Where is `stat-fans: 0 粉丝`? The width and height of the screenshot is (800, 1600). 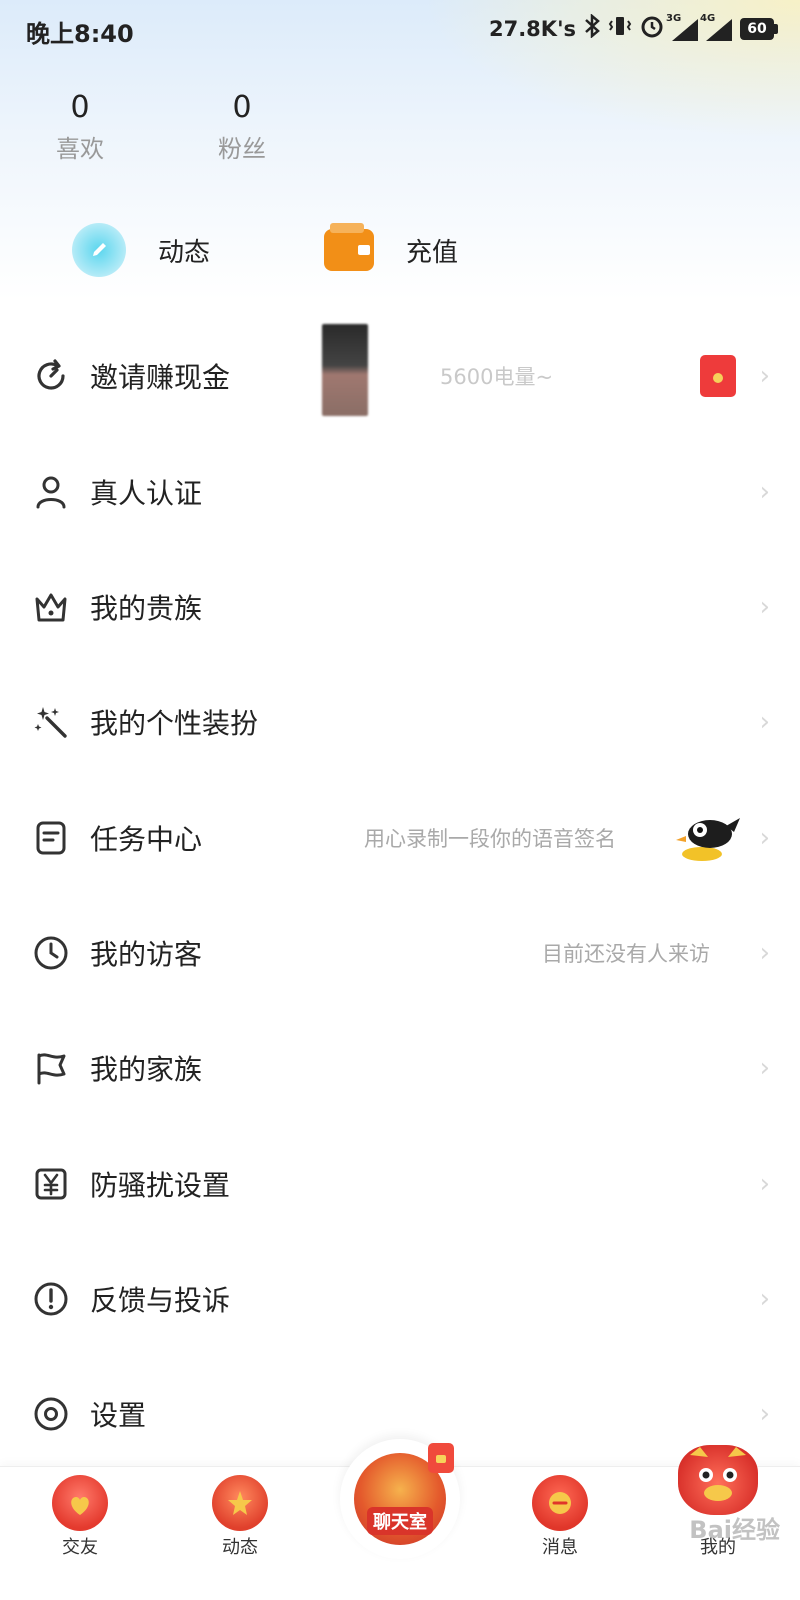 stat-fans: 0 粉丝 is located at coordinates (242, 127).